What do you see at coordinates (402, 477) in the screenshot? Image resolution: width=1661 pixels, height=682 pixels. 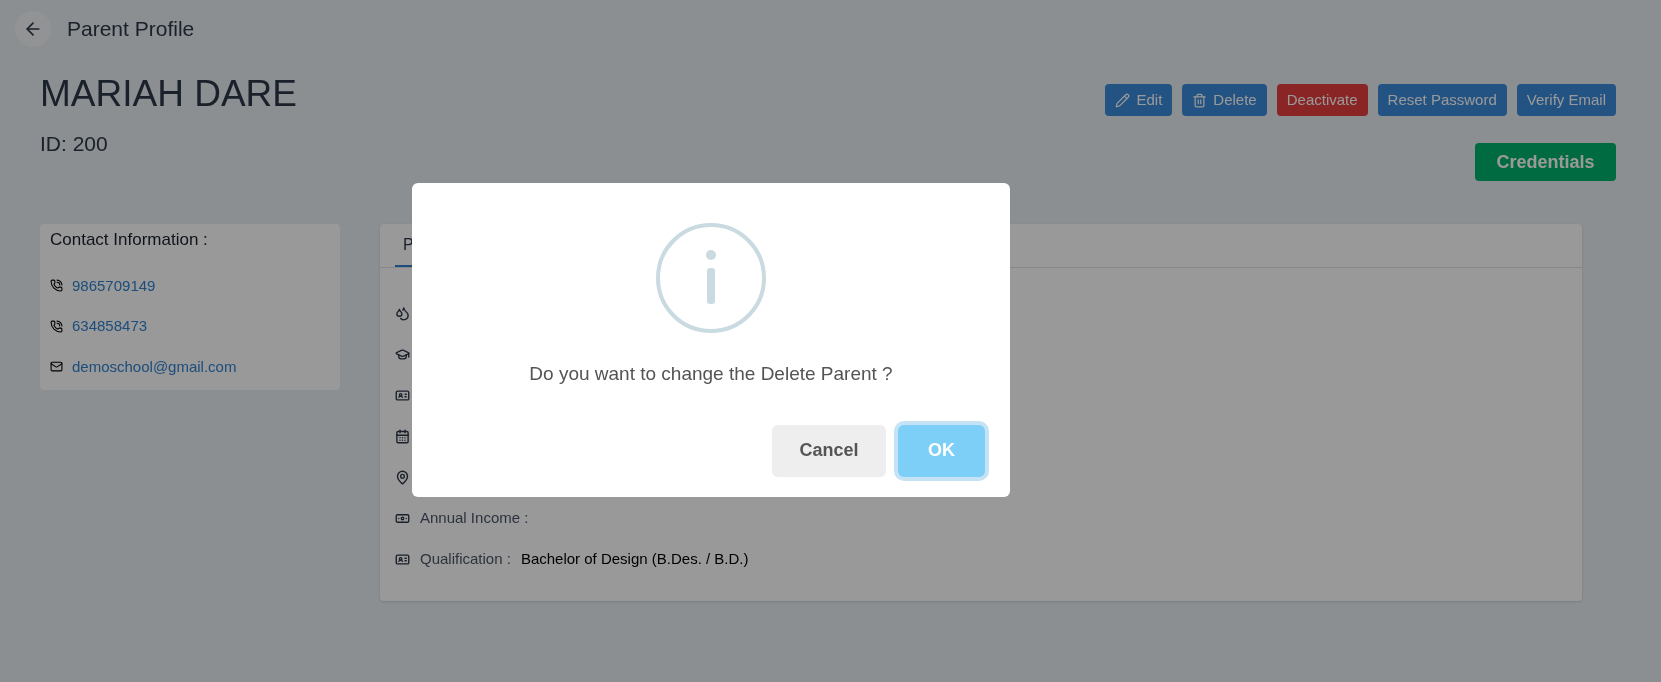 I see `location-pin-icon` at bounding box center [402, 477].